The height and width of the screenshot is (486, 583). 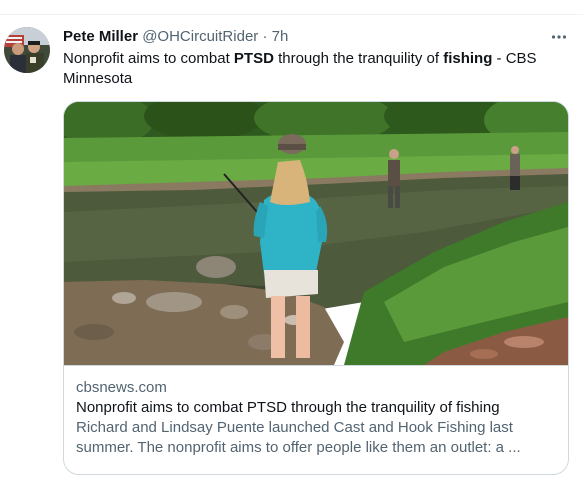 I want to click on author-name: Pete Miller, so click(x=100, y=36).